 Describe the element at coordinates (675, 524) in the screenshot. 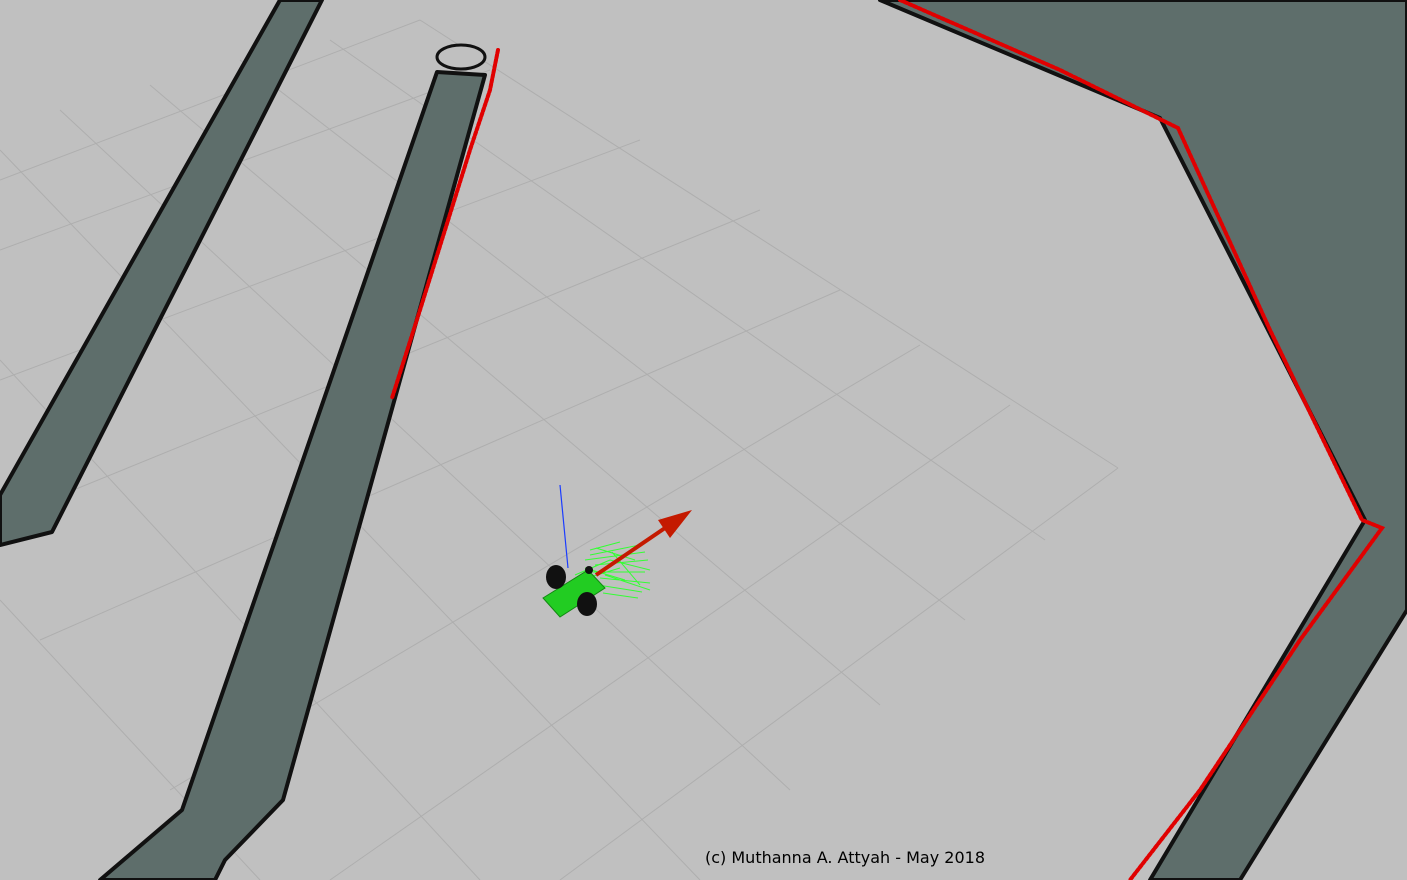

I see `heading-arrow-head` at that location.